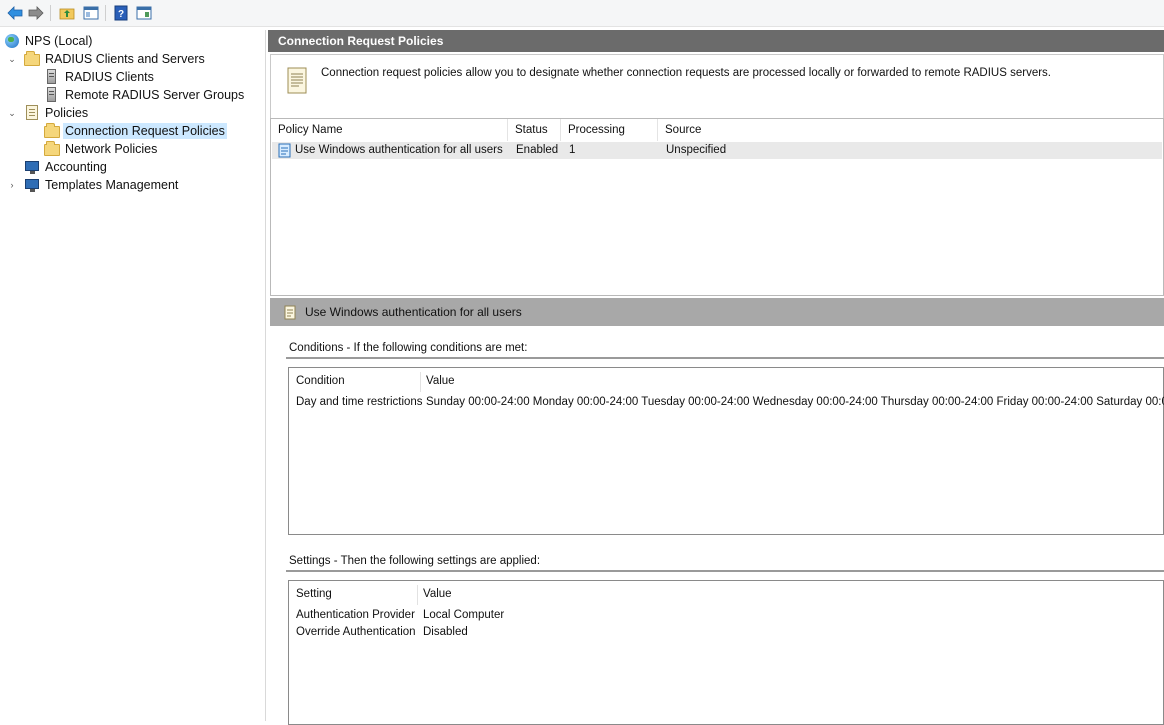 This screenshot has width=1164, height=725. I want to click on column-header-condition: Condition, so click(320, 381).